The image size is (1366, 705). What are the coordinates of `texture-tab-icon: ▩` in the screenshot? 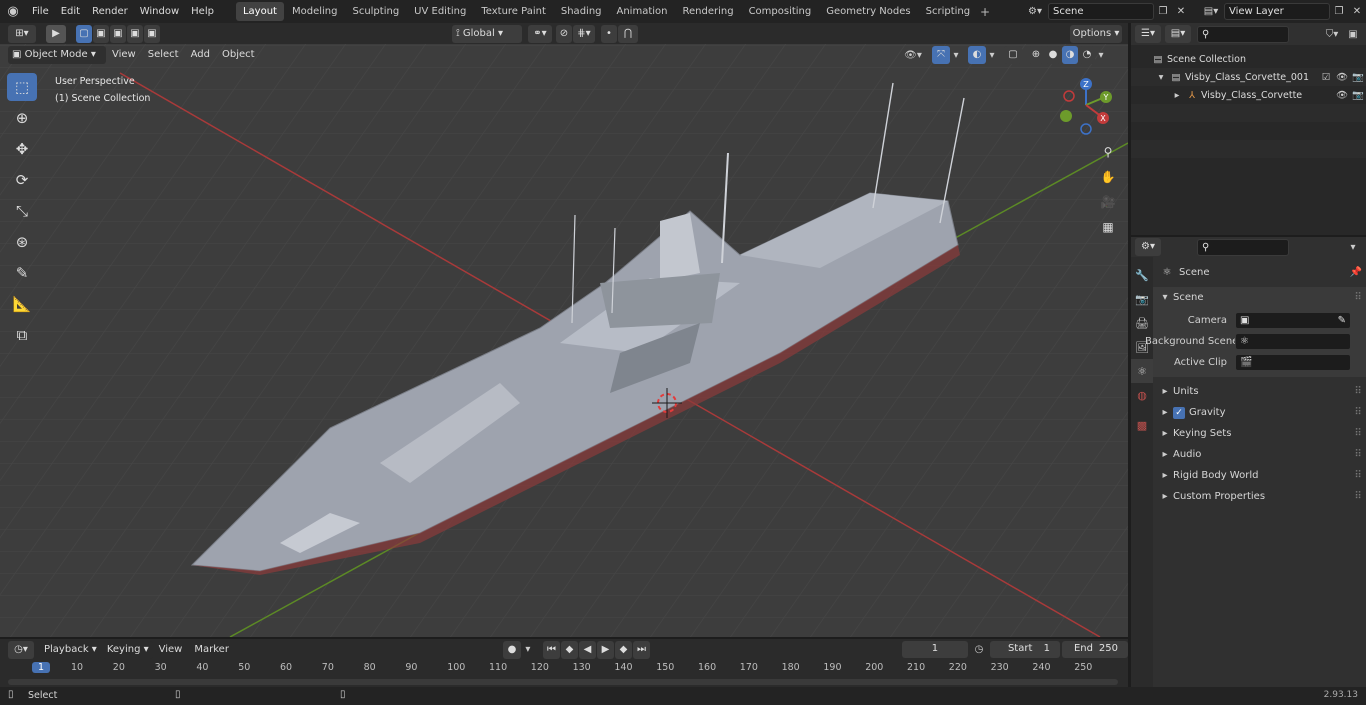 It's located at (1142, 425).